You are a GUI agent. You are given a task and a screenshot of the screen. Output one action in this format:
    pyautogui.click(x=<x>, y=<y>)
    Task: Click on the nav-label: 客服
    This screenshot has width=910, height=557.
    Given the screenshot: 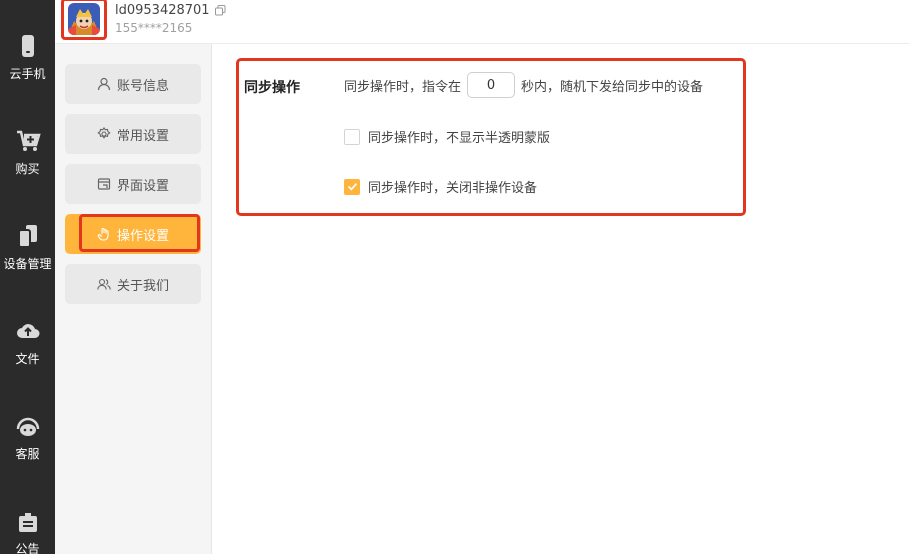 What is the action you would take?
    pyautogui.click(x=27, y=454)
    